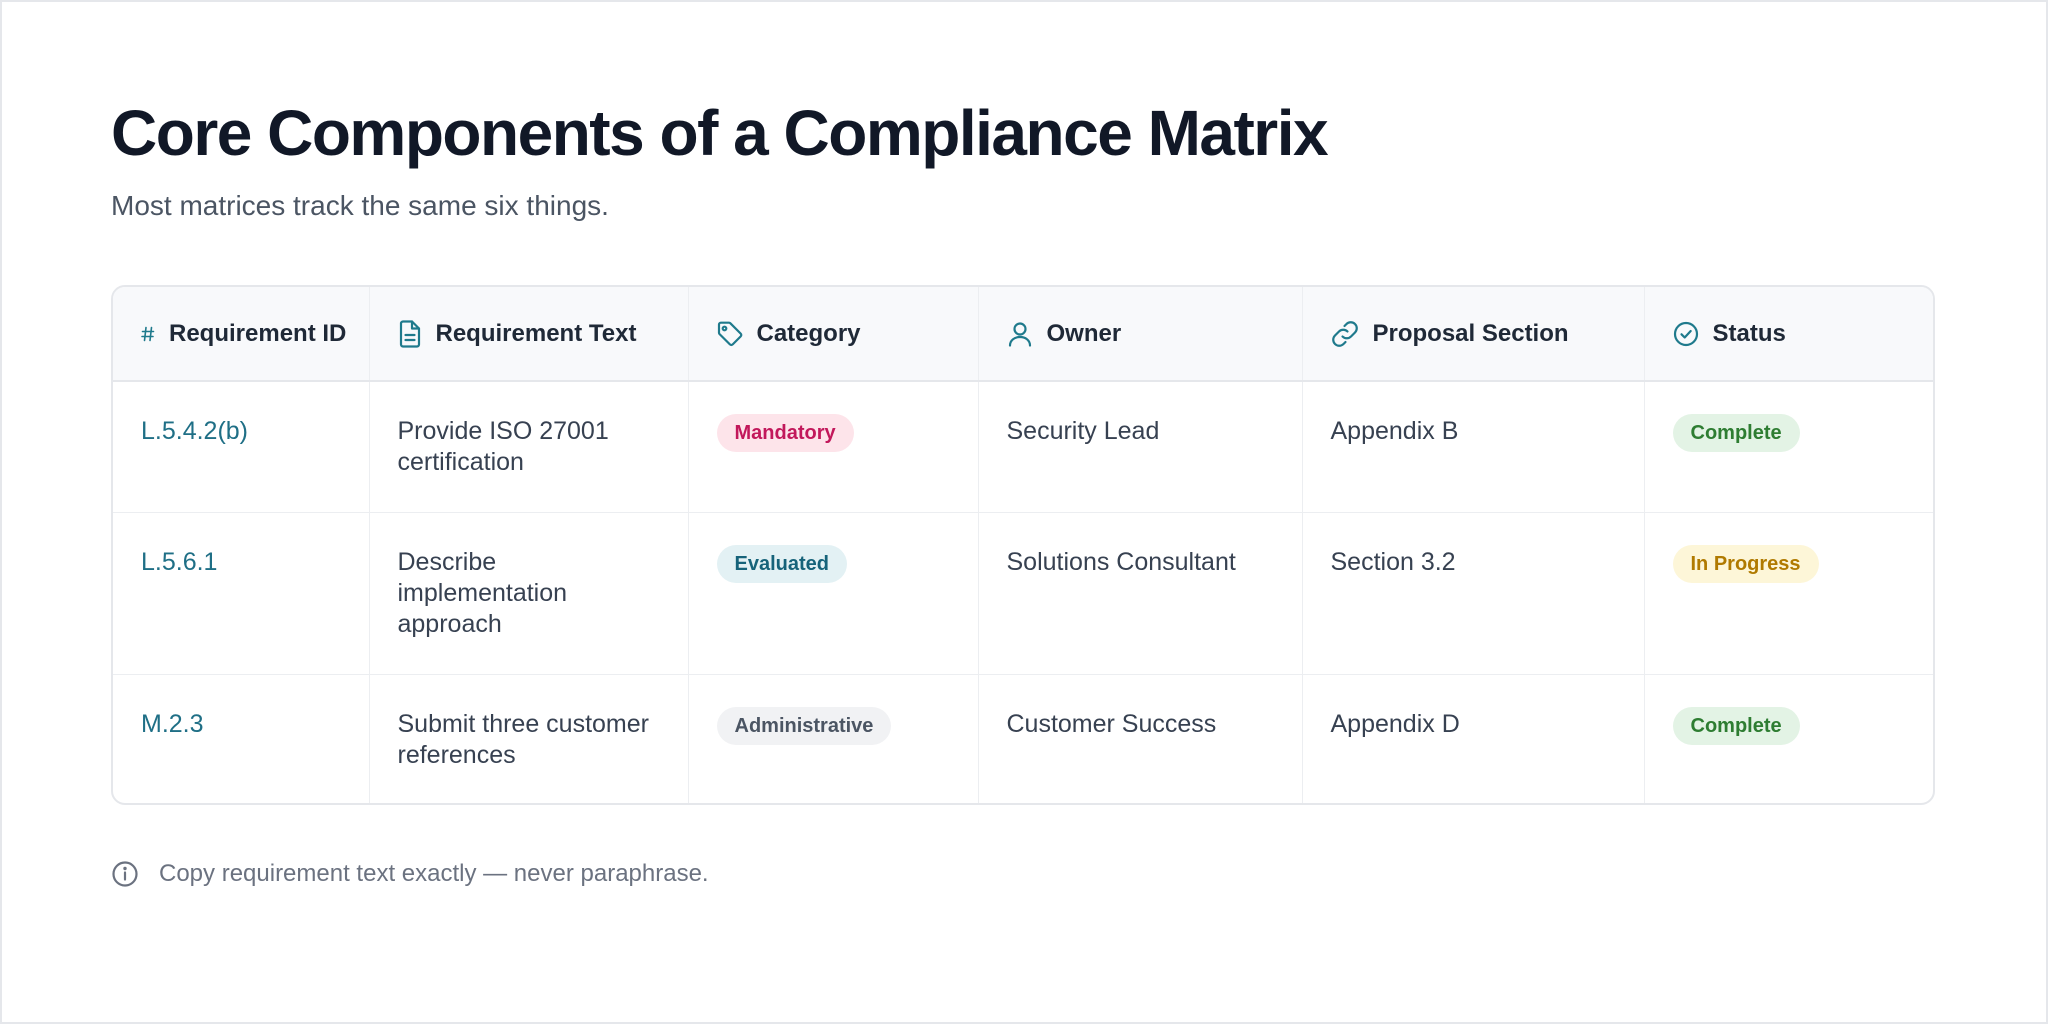 This screenshot has height=1024, width=2048. What do you see at coordinates (1470, 333) in the screenshot?
I see `column-header-label: Proposal Section` at bounding box center [1470, 333].